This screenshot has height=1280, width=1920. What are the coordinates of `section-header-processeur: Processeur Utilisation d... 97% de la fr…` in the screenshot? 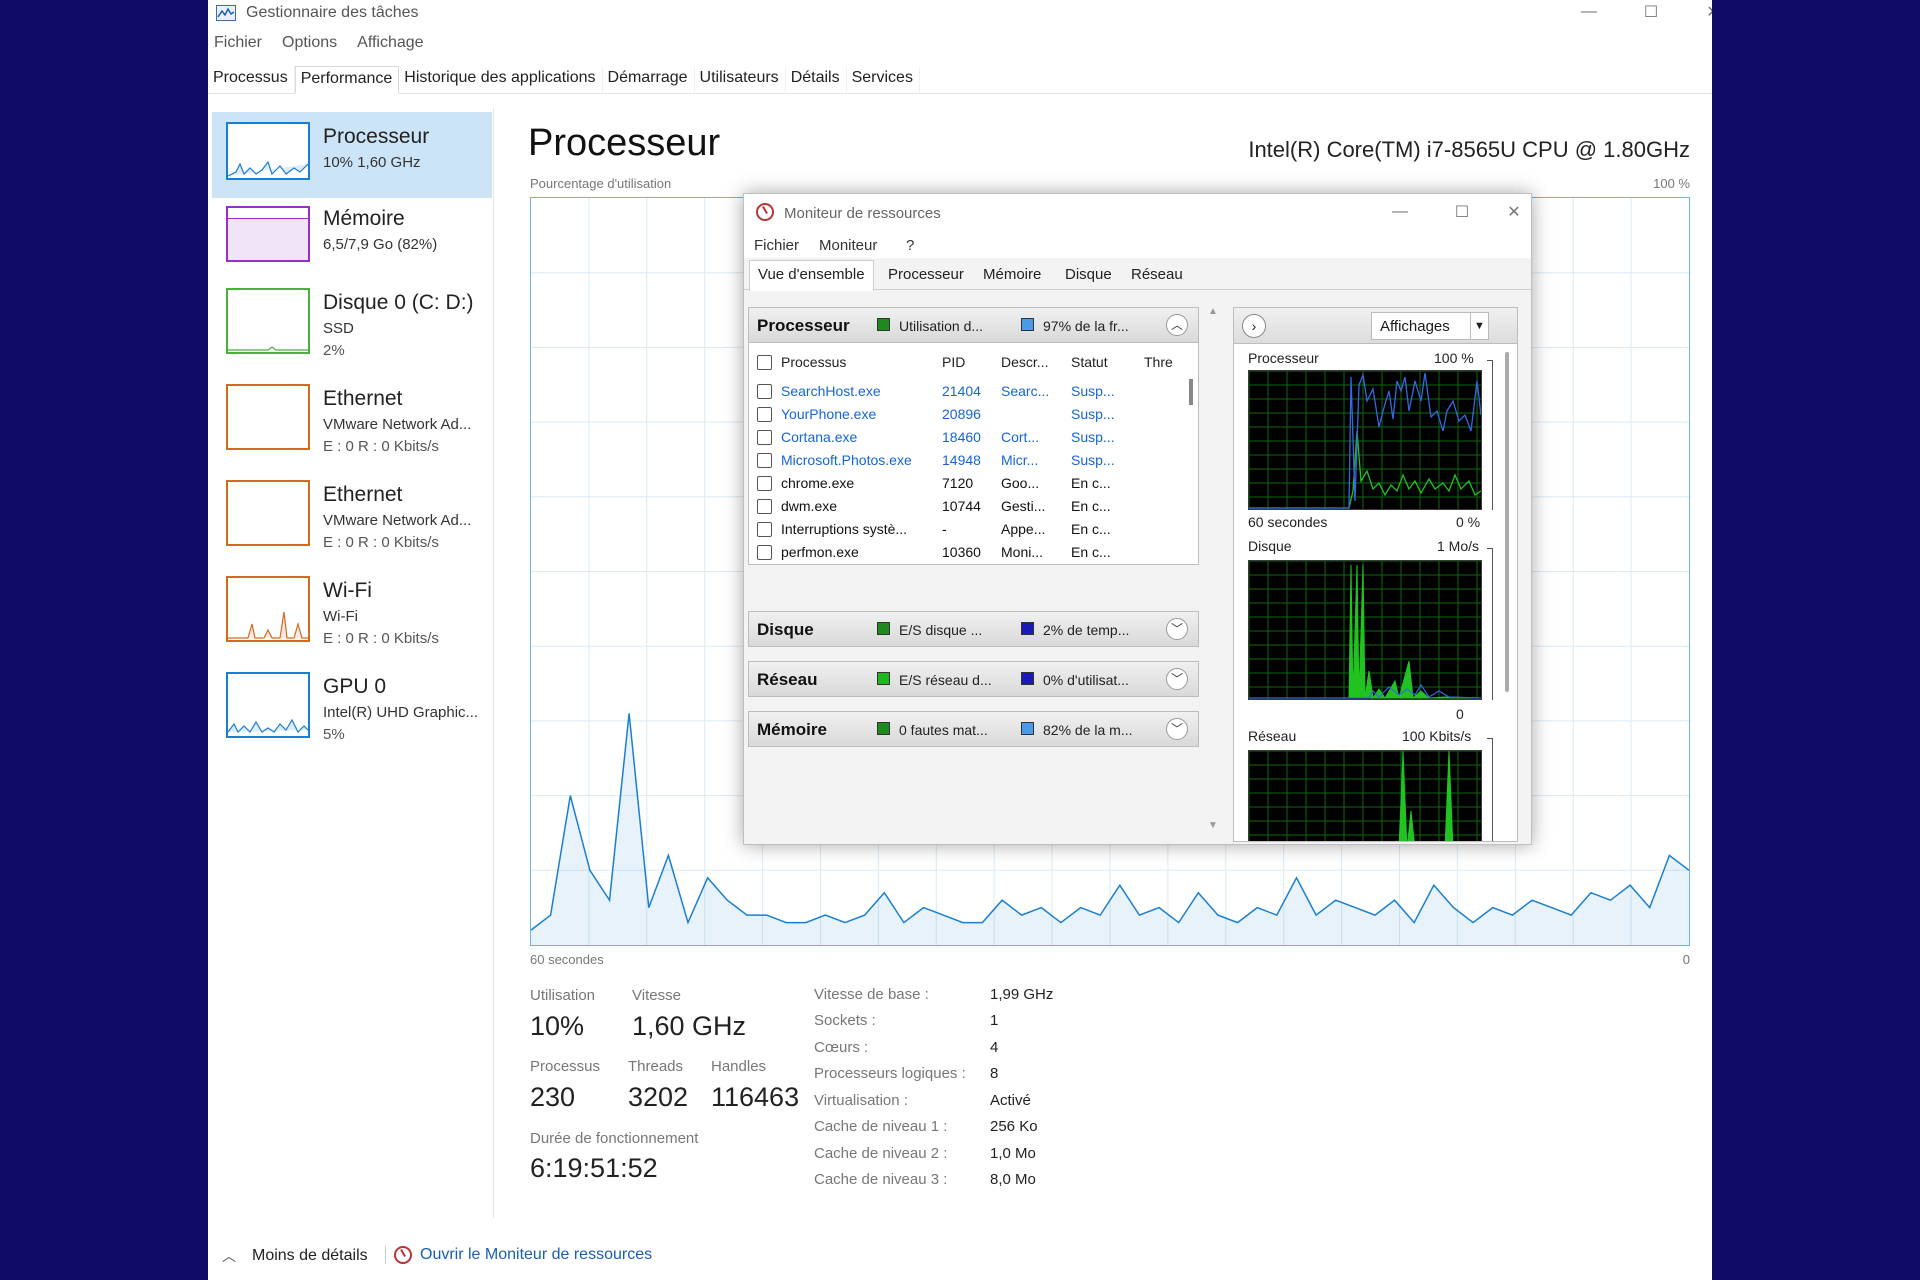 It's located at (973, 325).